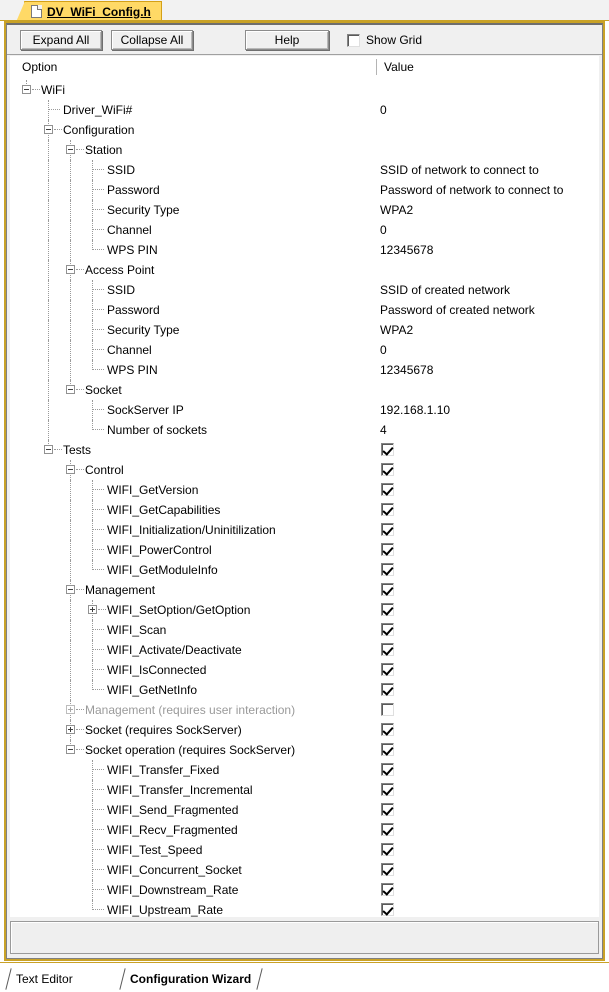 The width and height of the screenshot is (609, 992). I want to click on tree-row: Management, so click(304, 590).